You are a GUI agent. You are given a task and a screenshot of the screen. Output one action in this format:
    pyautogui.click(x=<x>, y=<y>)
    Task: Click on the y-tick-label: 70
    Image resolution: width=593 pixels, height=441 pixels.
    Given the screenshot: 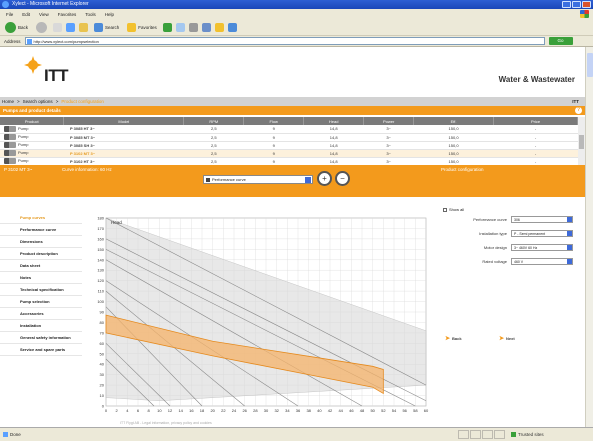 What is the action you would take?
    pyautogui.click(x=102, y=332)
    